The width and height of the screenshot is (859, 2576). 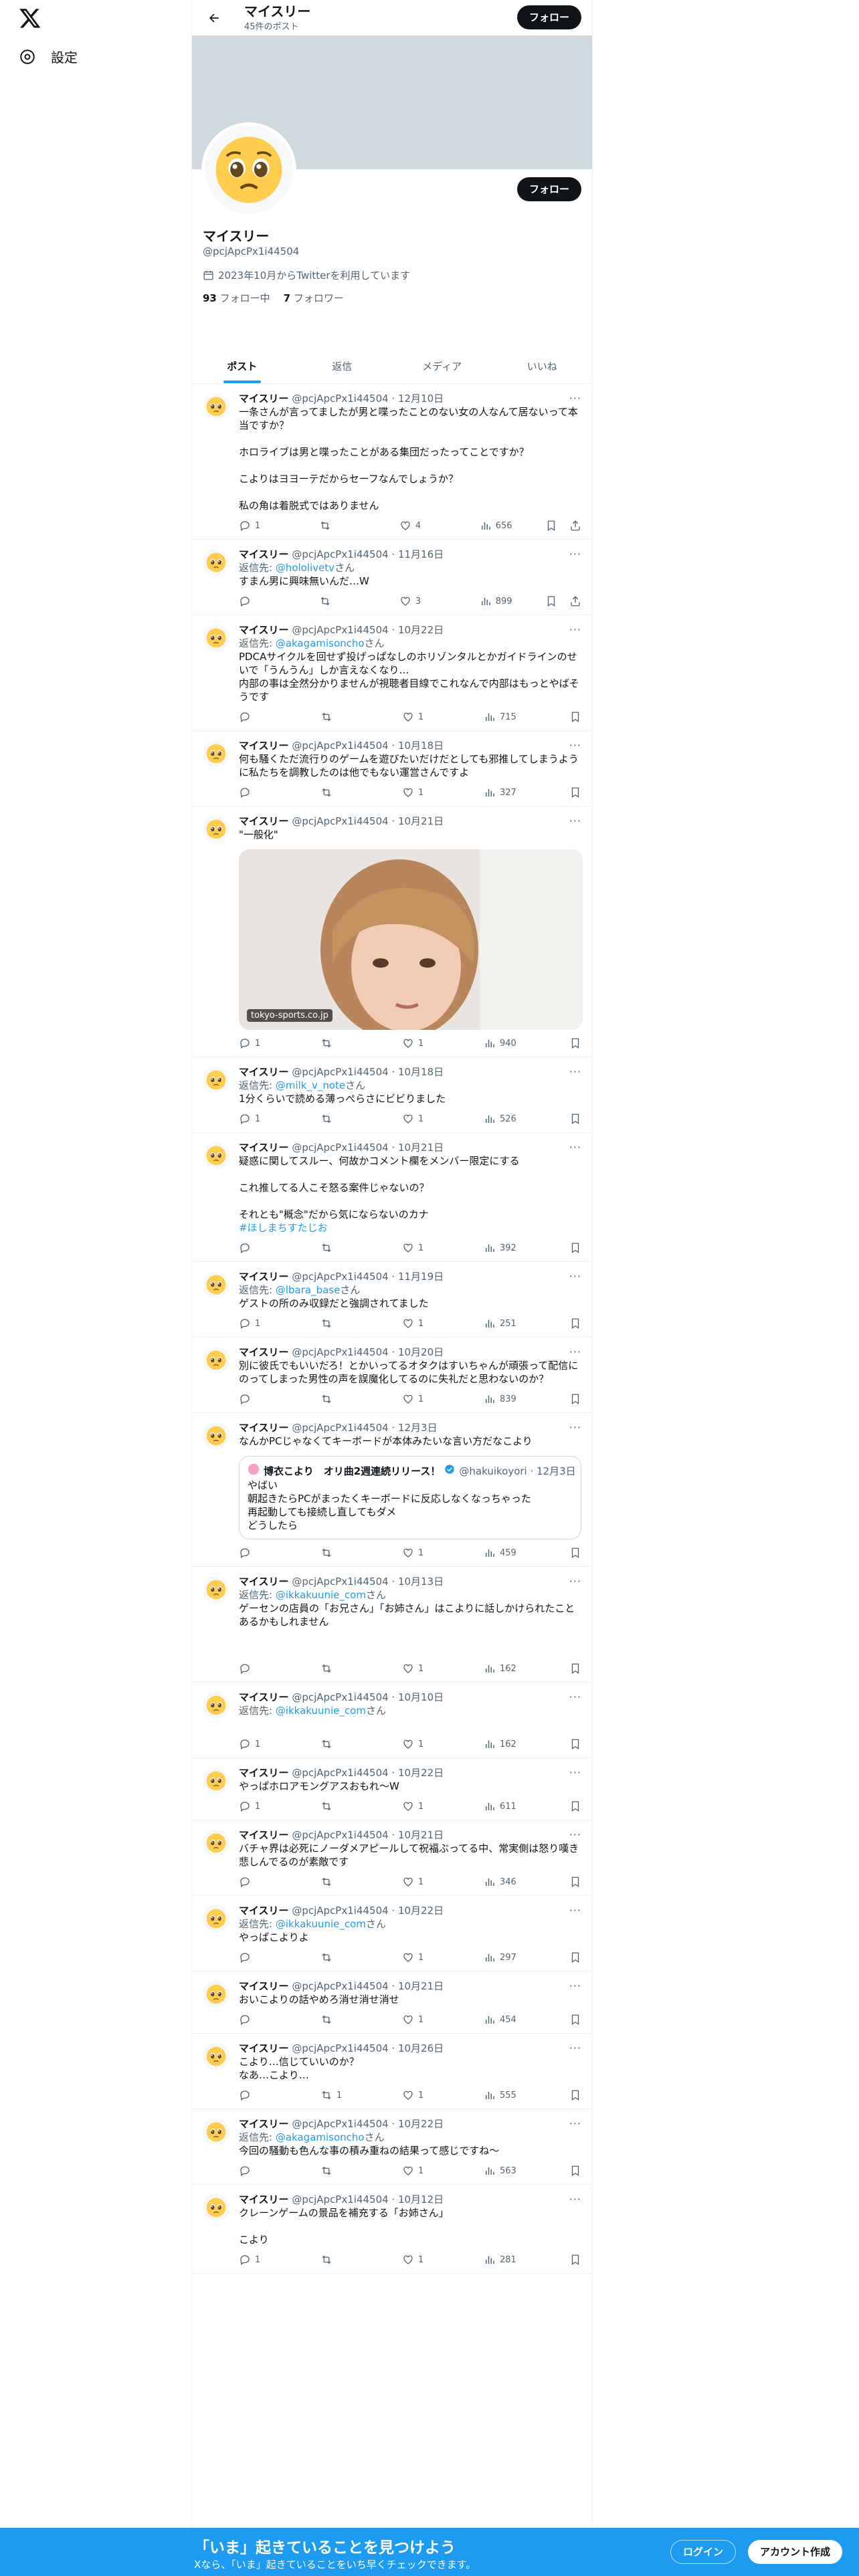 What do you see at coordinates (368, 1277) in the screenshot?
I see `tweet-handle-date: @pcjApcPx1i44504 · 11月19日` at bounding box center [368, 1277].